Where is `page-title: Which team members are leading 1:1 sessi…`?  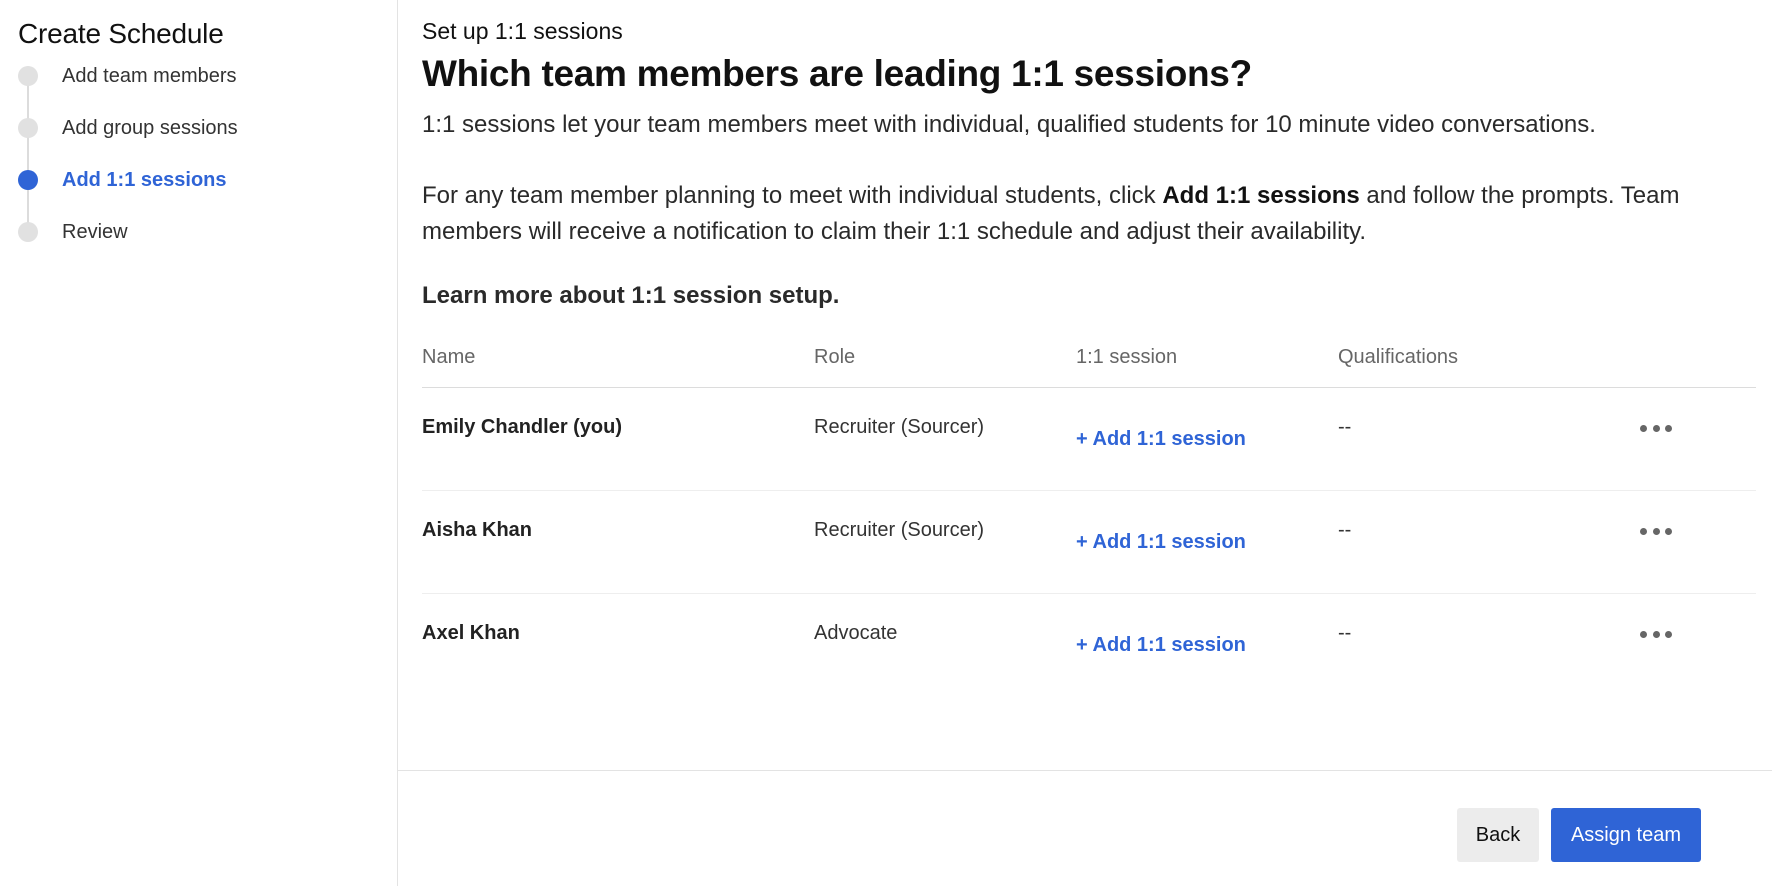
page-title: Which team members are leading 1:1 sessi… is located at coordinates (837, 73).